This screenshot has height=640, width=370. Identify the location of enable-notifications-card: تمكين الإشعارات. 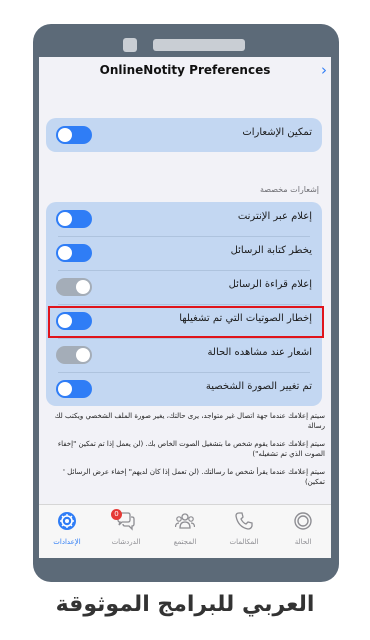
(184, 135).